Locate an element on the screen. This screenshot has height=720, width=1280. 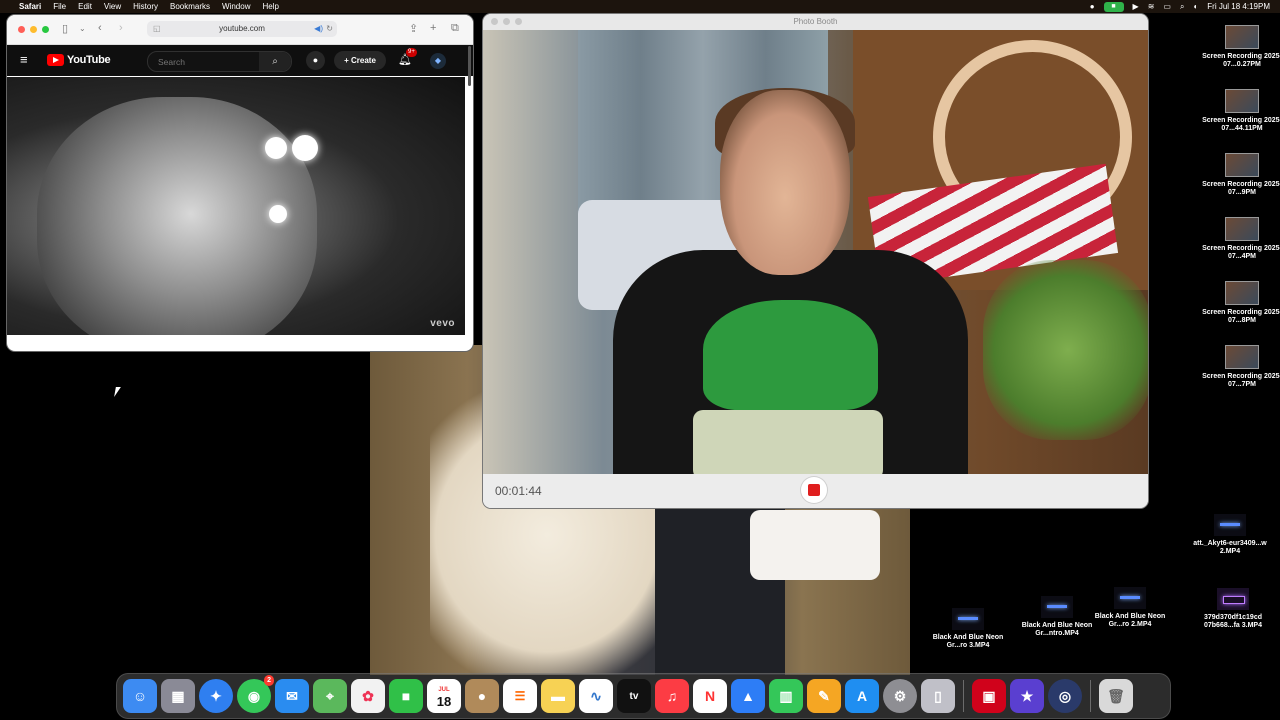
dock-numbers-icon: ▥ is located at coordinates (786, 696).